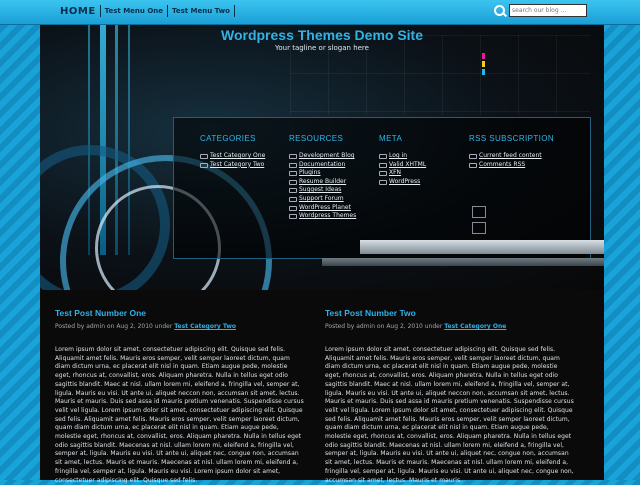 The image size is (640, 485). Describe the element at coordinates (228, 138) in the screenshot. I see `widget-title: CATEGORIES` at that location.